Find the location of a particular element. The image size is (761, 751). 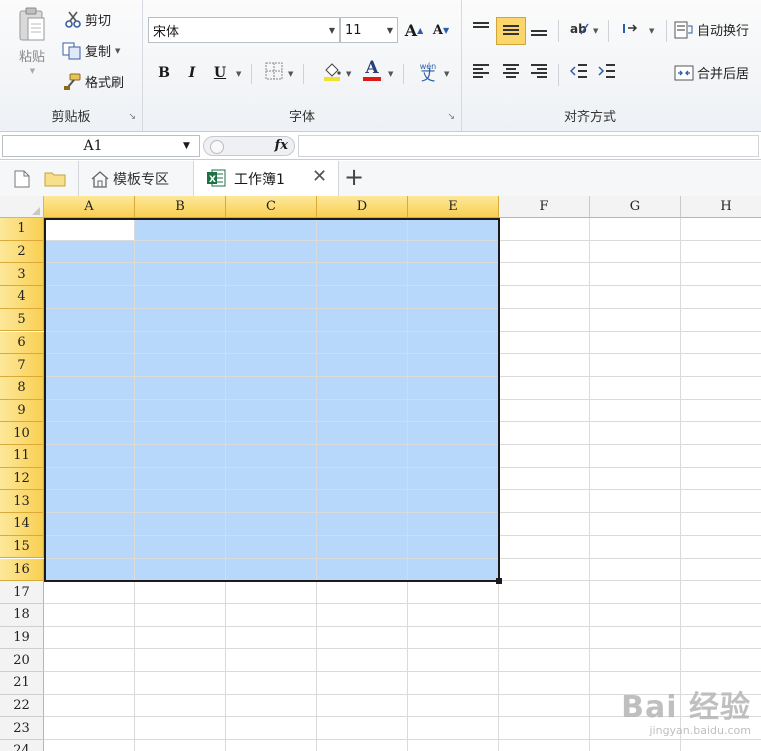

orientation-dropdown-icon: ▼ is located at coordinates (595, 31).